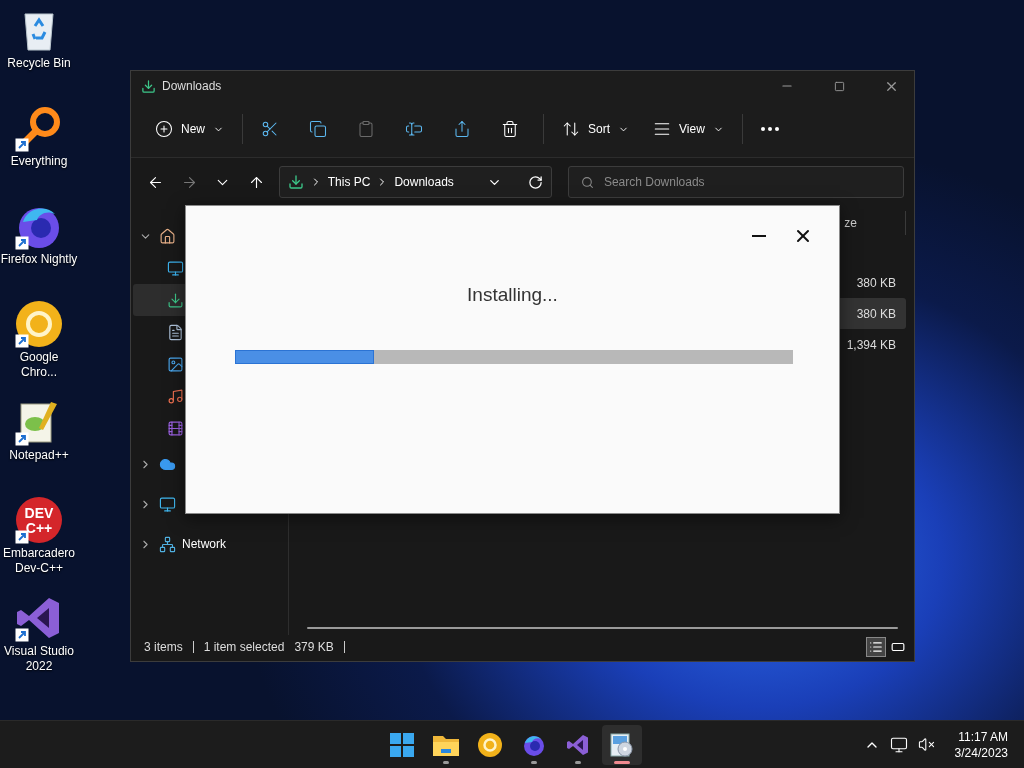  What do you see at coordinates (244, 647) in the screenshot?
I see `selection-info: 1 item selected` at bounding box center [244, 647].